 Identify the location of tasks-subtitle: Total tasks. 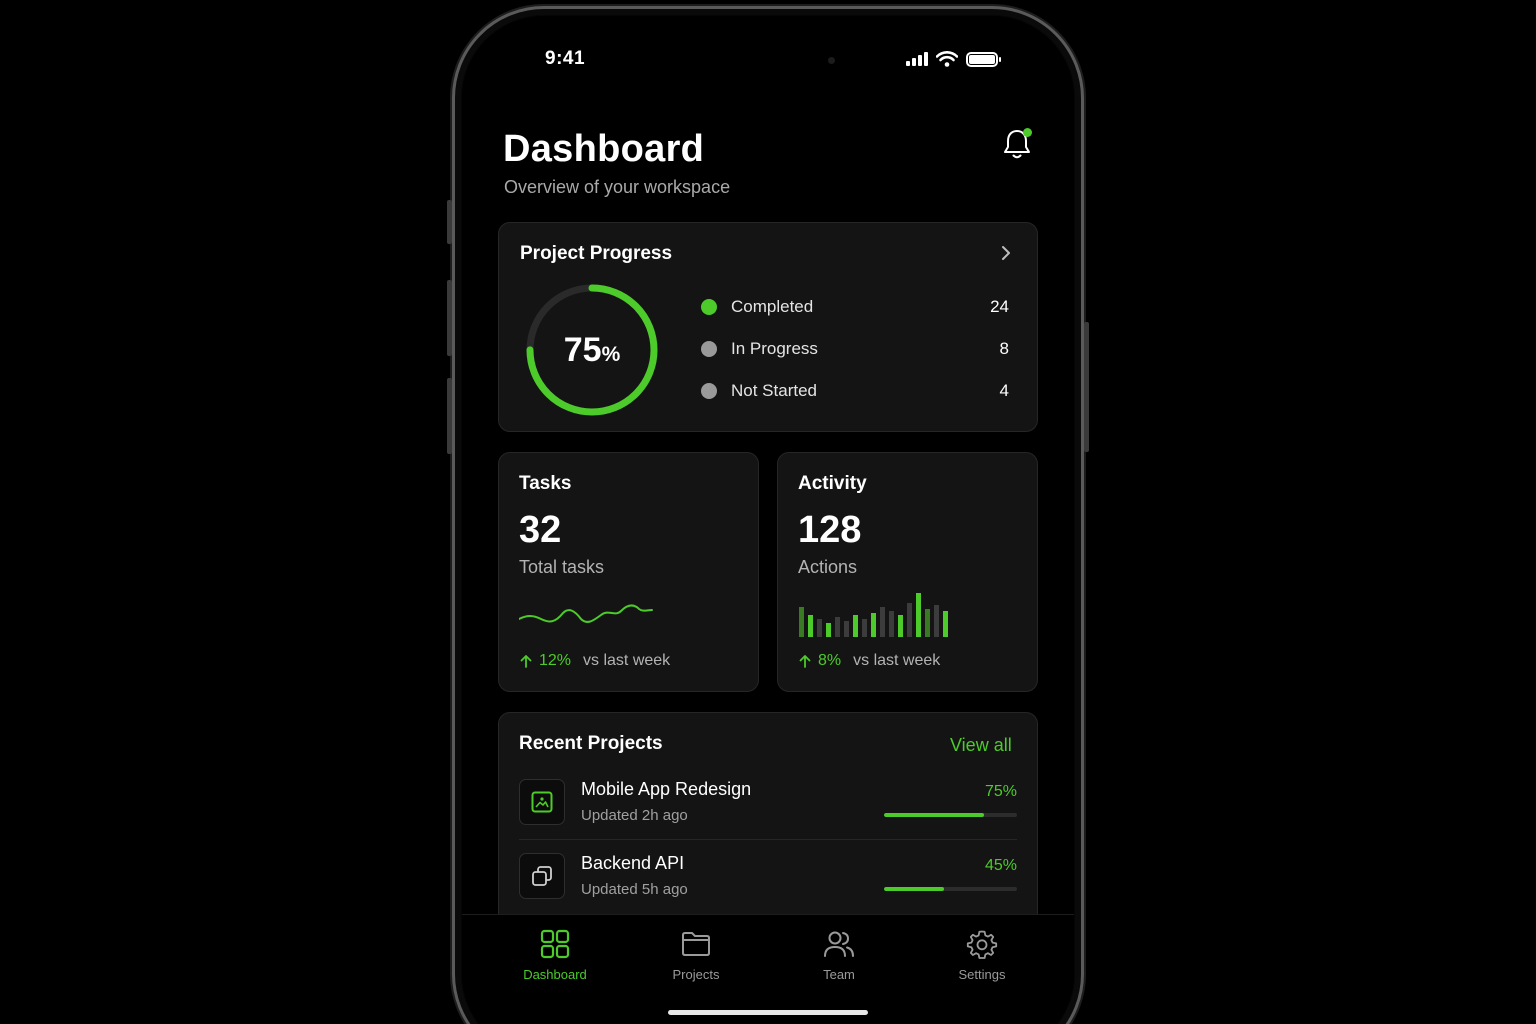
(562, 567).